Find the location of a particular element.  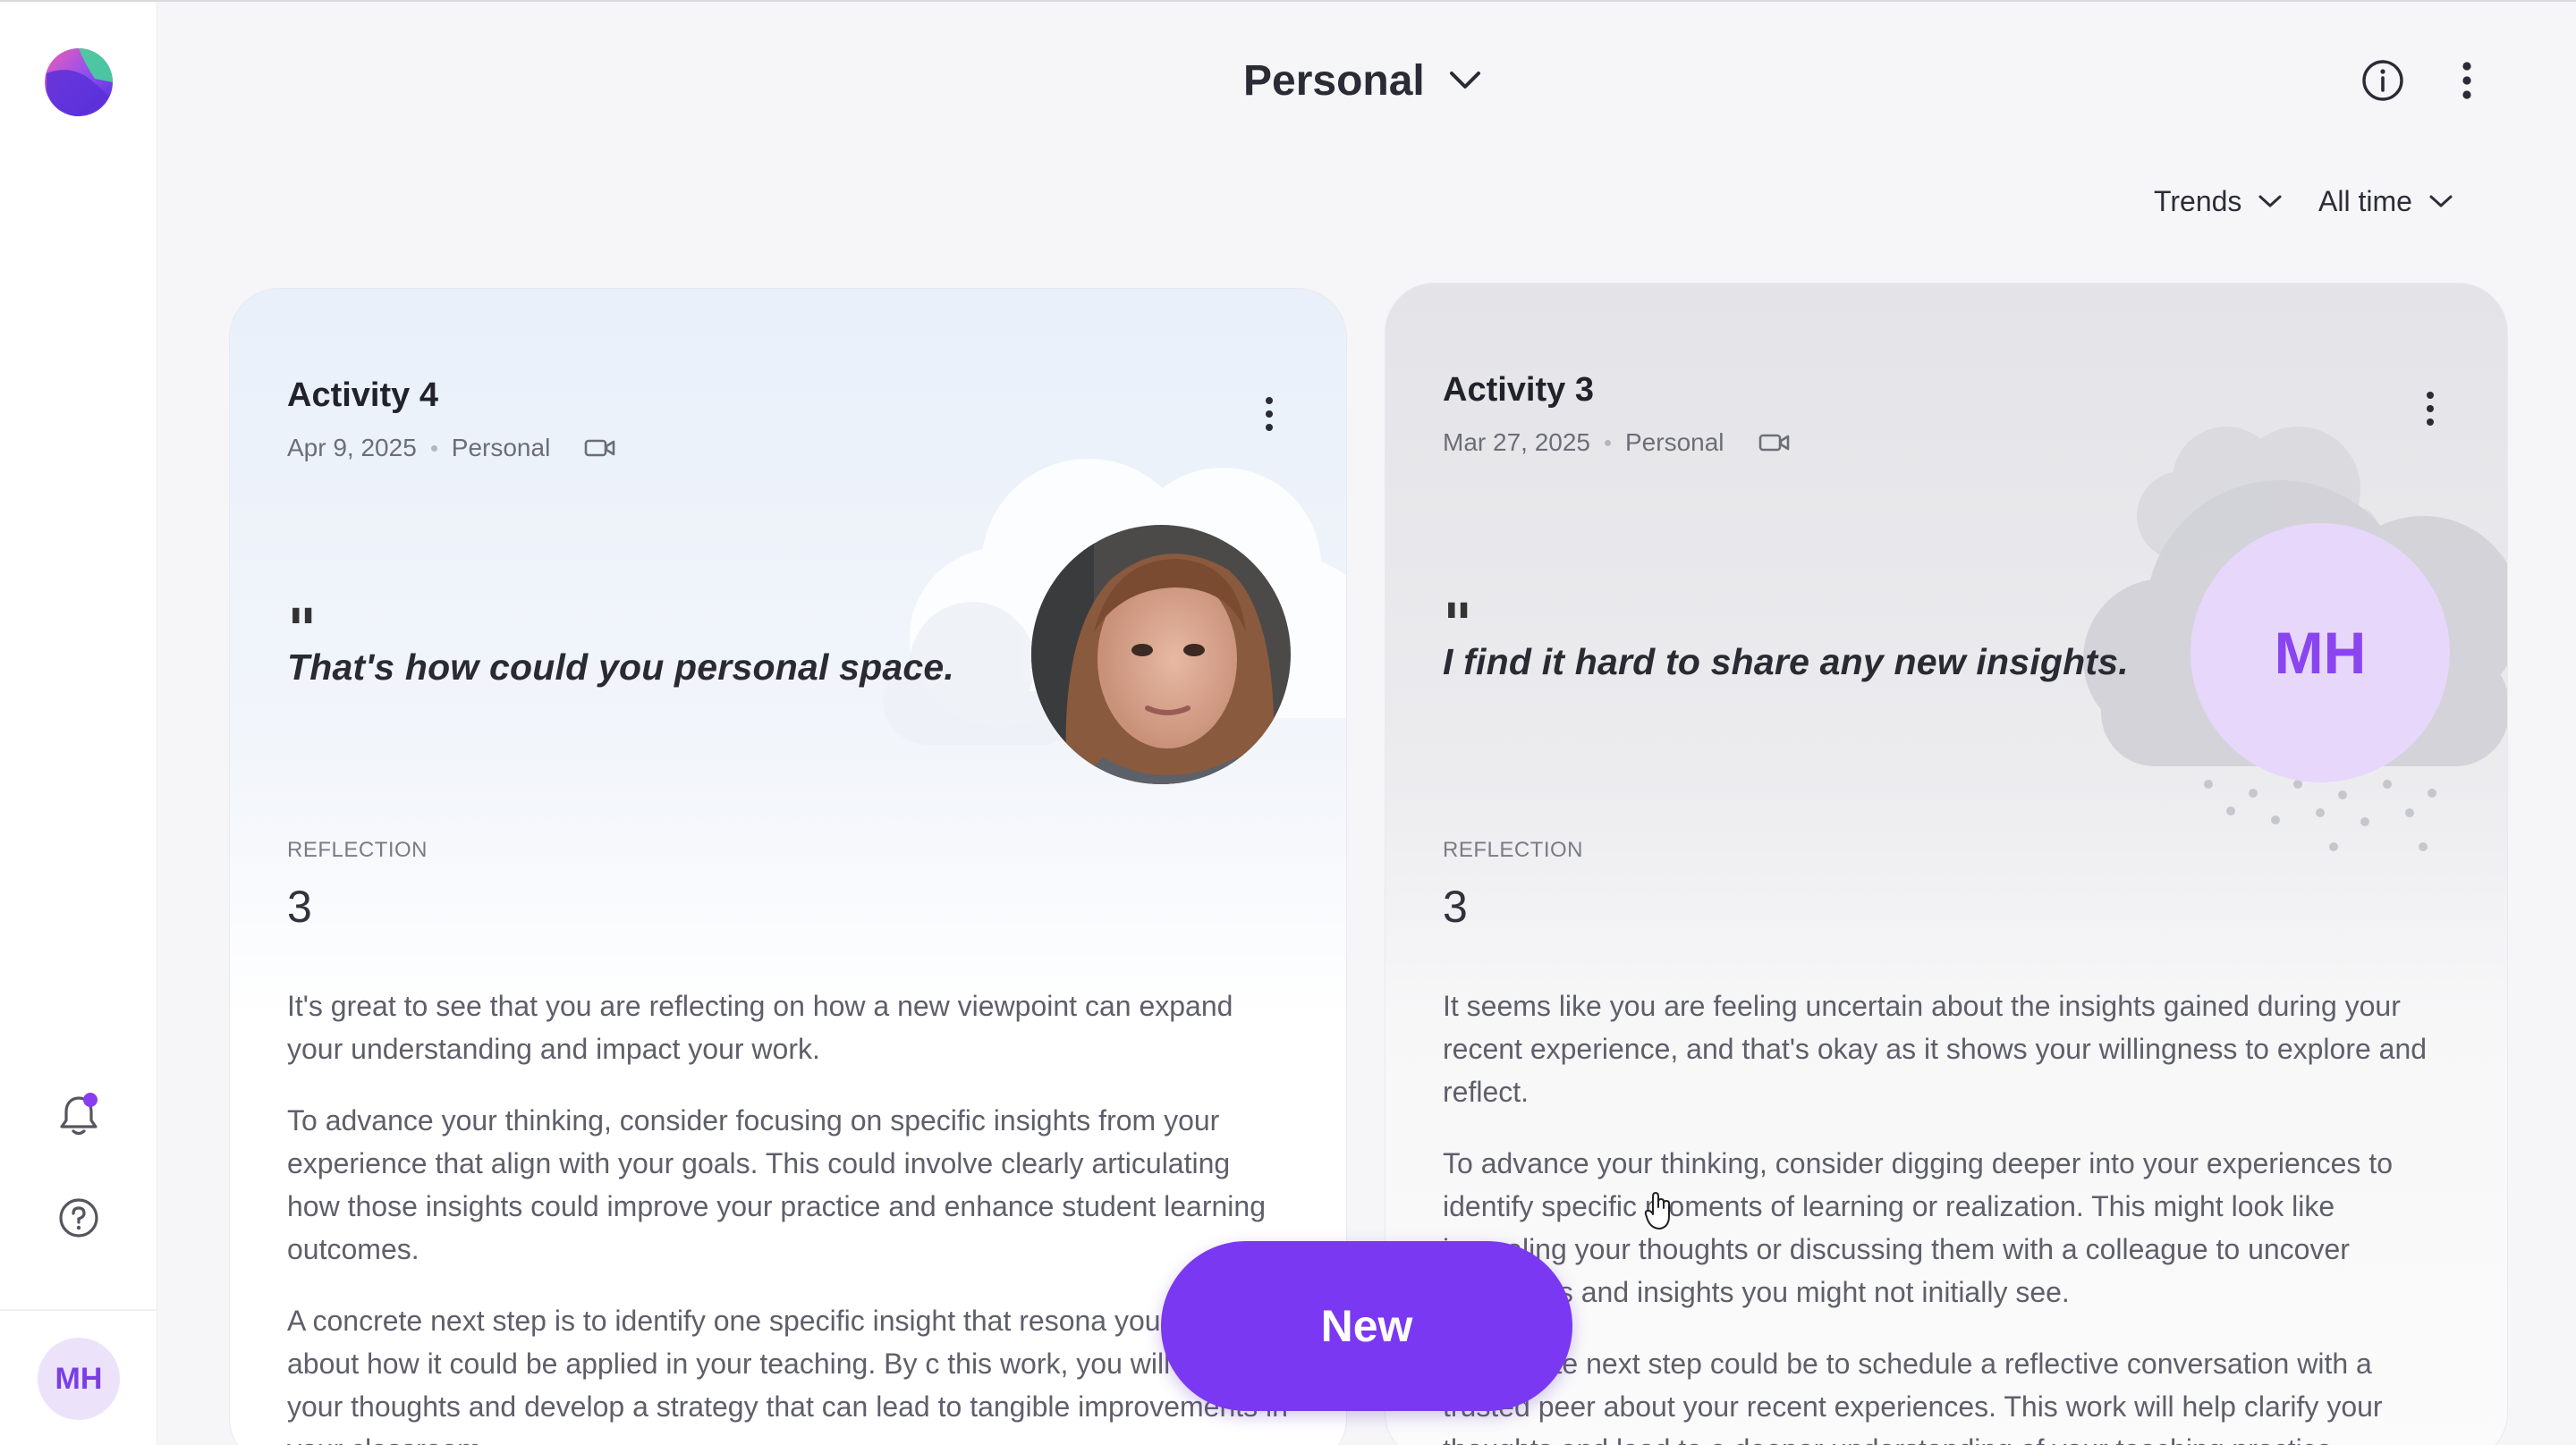

app-logo-icon is located at coordinates (78, 82).